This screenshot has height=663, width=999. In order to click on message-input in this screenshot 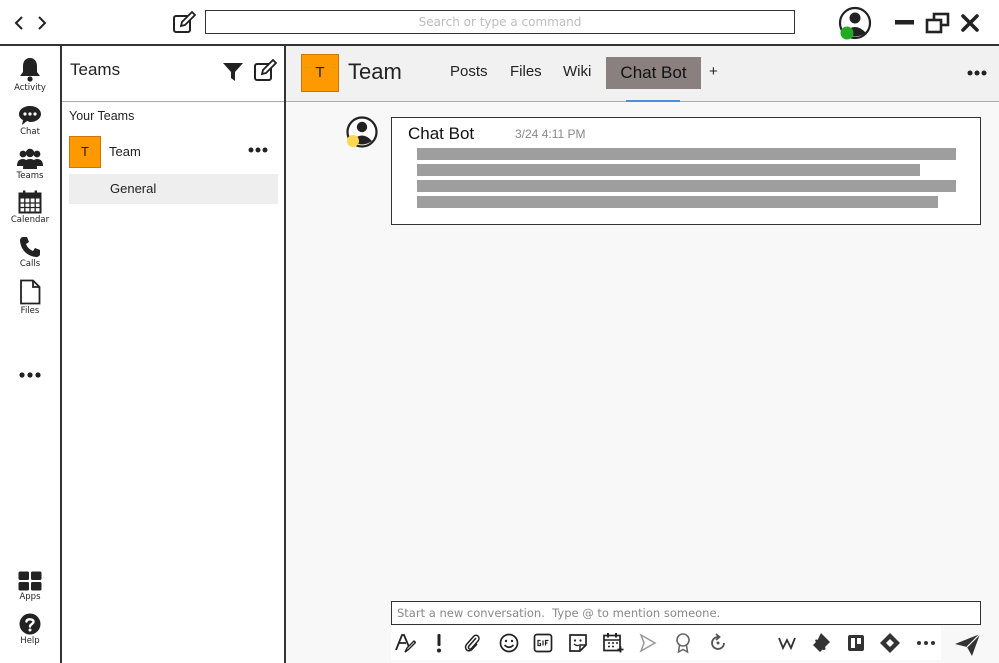, I will do `click(686, 613)`.